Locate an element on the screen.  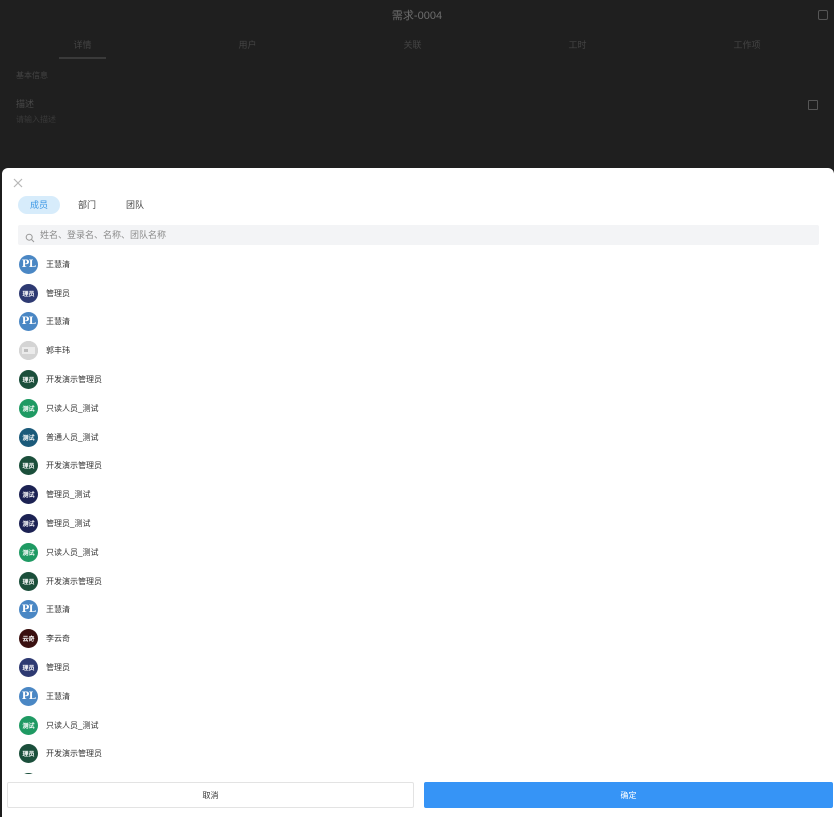
tab-members: 成员 is located at coordinates (39, 205).